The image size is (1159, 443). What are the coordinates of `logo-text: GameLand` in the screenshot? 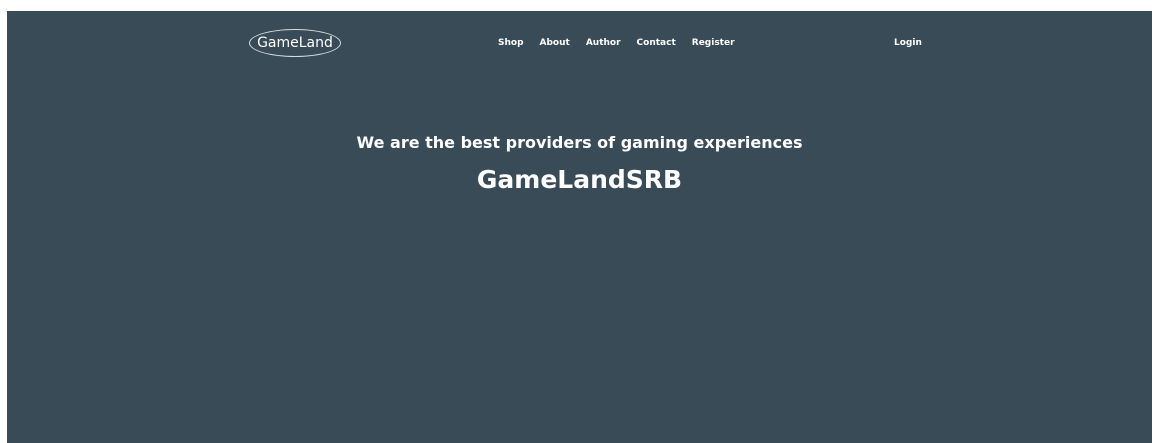 It's located at (295, 43).